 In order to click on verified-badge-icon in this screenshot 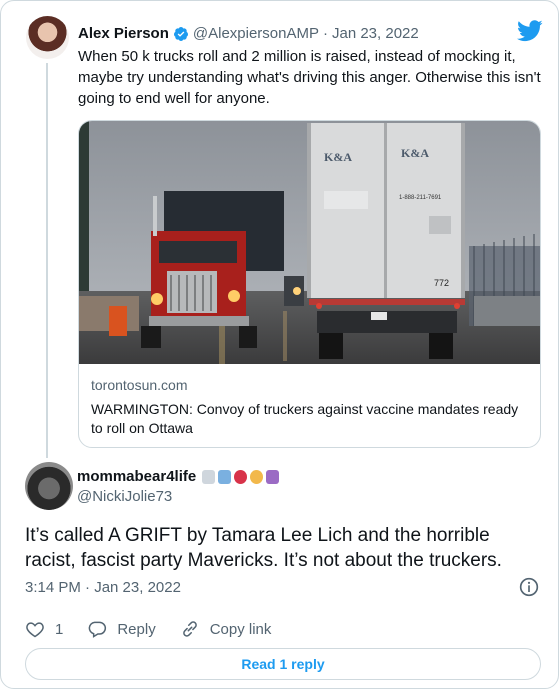, I will do `click(180, 33)`.